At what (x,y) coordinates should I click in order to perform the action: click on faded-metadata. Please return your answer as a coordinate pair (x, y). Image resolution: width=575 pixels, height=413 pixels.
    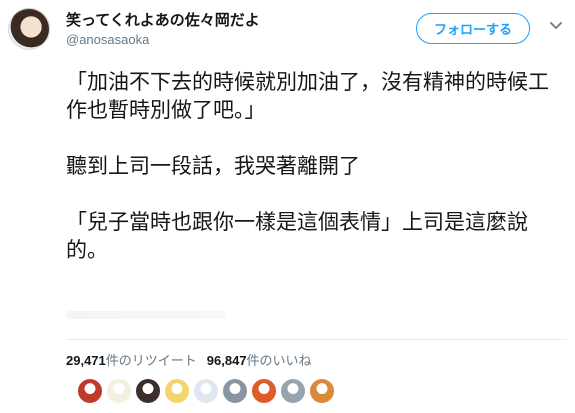
    Looking at the image, I should click on (146, 315).